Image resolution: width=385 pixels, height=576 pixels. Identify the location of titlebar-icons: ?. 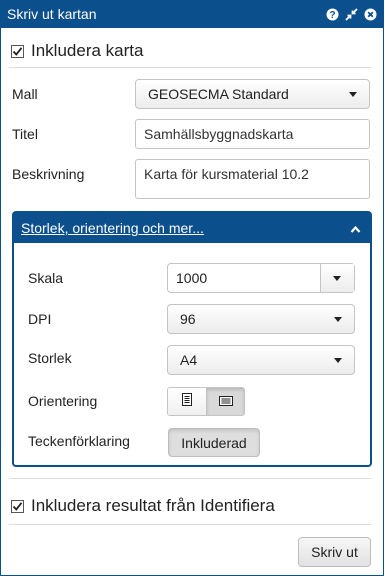
(351, 14).